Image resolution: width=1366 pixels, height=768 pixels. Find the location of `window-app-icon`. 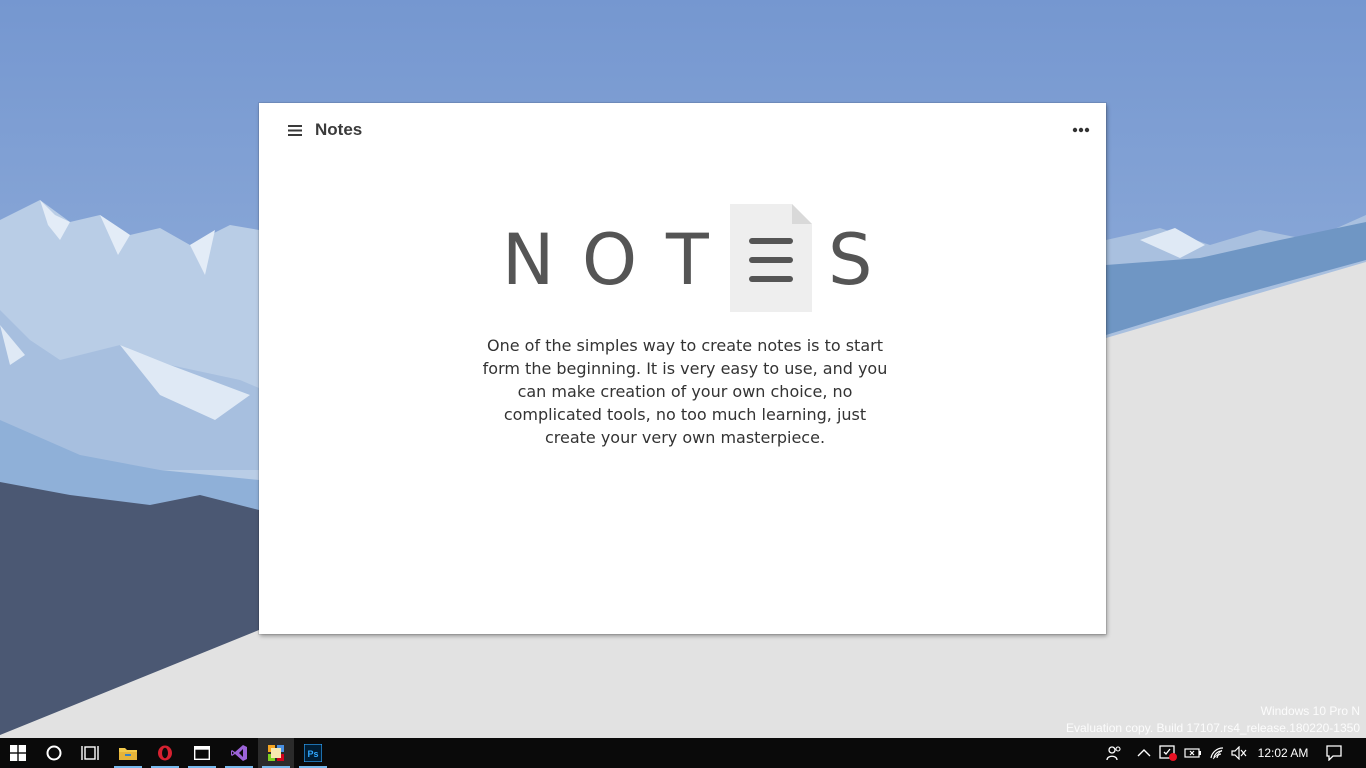

window-app-icon is located at coordinates (202, 753).